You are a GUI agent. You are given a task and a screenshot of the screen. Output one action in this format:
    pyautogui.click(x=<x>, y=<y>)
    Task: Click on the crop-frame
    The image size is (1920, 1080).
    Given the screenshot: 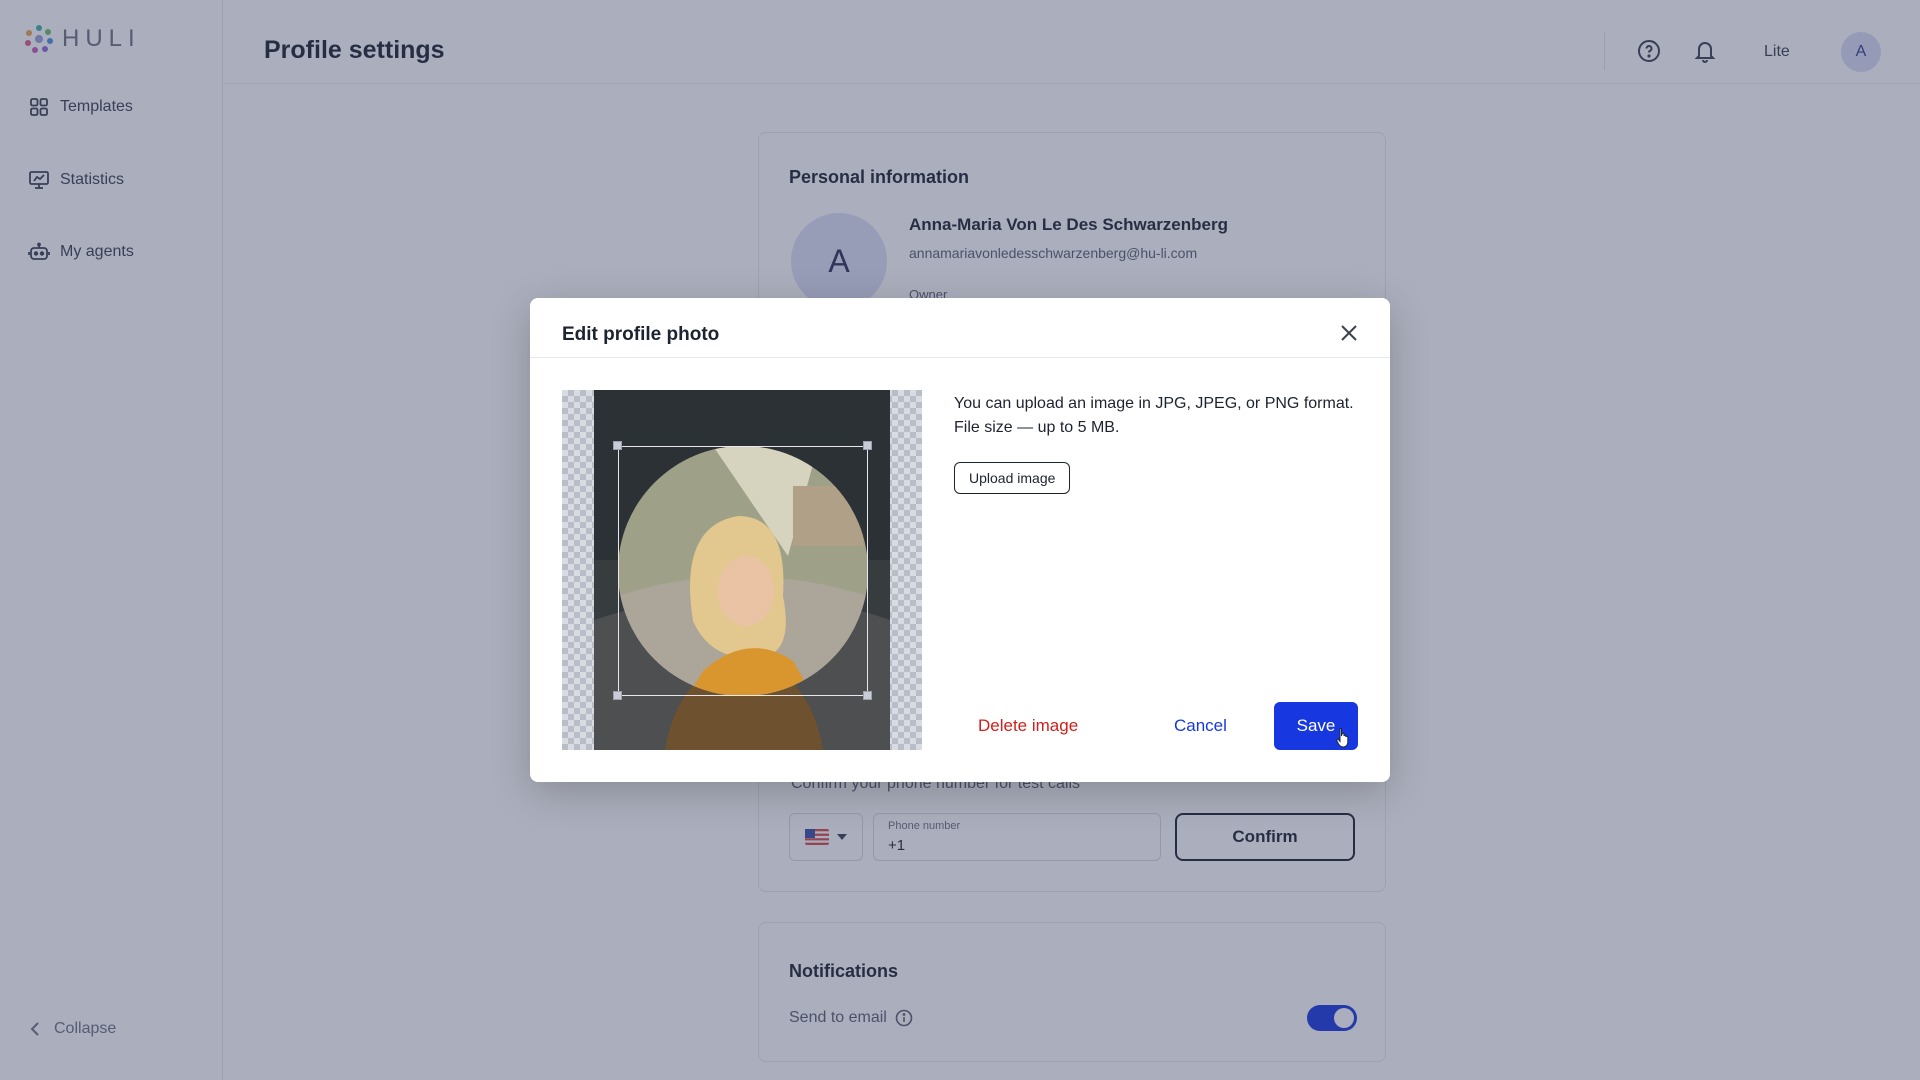 What is the action you would take?
    pyautogui.click(x=743, y=571)
    